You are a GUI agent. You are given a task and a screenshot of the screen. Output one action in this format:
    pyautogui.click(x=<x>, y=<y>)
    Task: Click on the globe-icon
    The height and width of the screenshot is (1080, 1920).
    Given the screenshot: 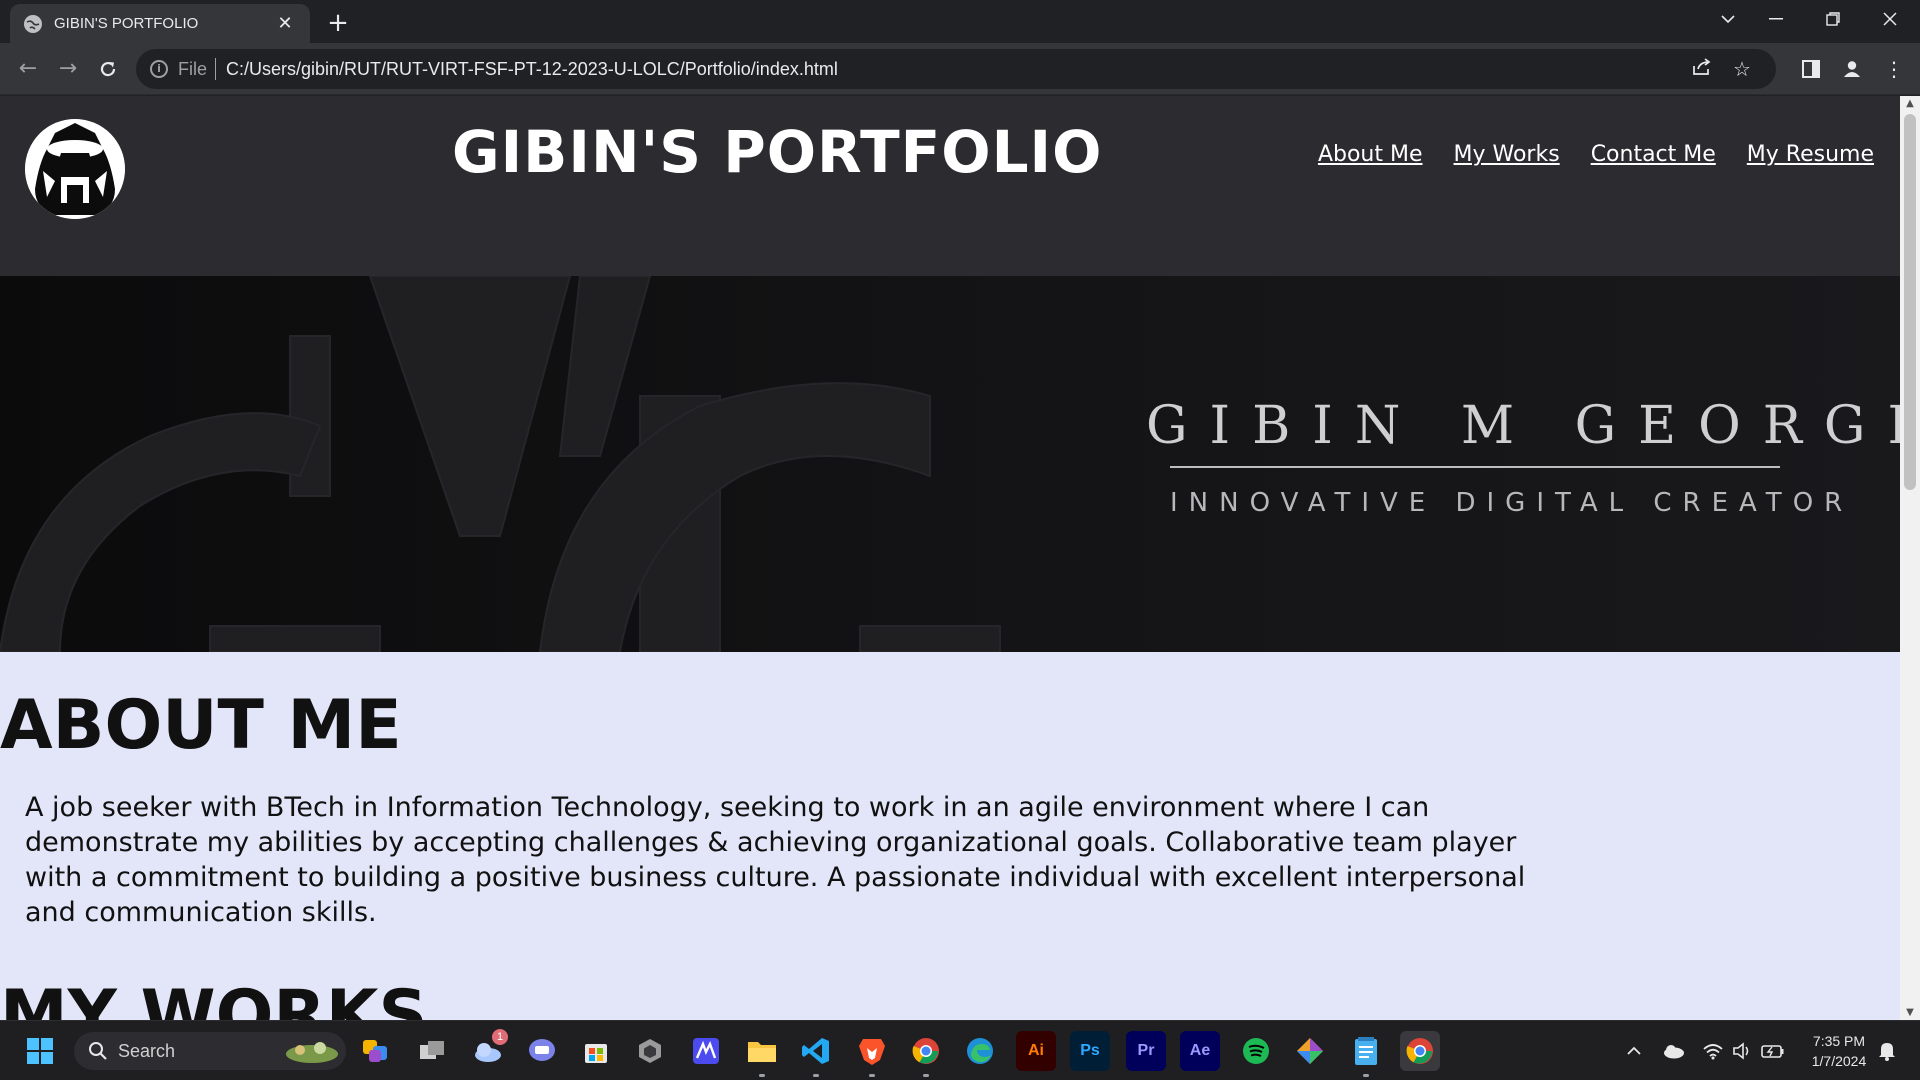 What is the action you would take?
    pyautogui.click(x=33, y=23)
    